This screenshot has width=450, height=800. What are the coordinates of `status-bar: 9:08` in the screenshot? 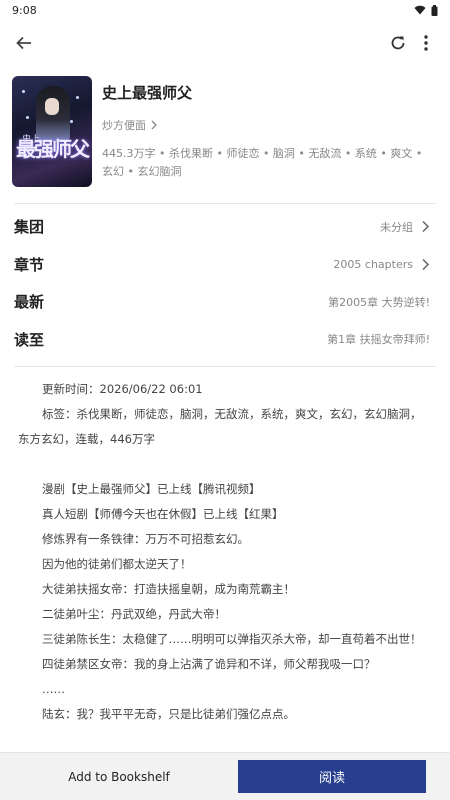 It's located at (225, 10).